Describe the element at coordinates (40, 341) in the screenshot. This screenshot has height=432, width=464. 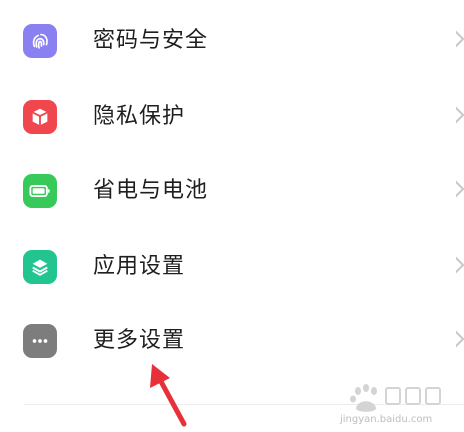
I see `more-dots-icon` at that location.